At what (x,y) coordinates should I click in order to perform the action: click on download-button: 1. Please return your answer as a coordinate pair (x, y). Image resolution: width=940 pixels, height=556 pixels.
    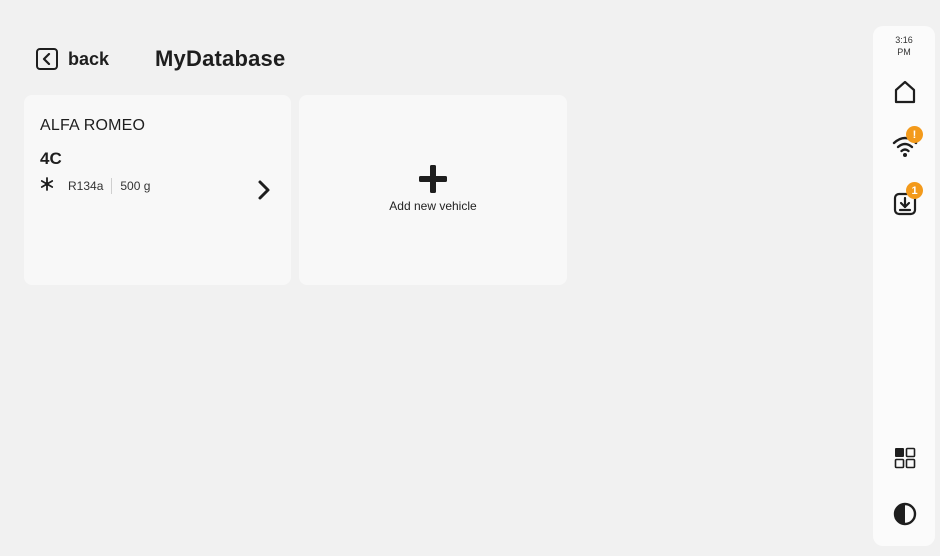
    Looking at the image, I should click on (907, 200).